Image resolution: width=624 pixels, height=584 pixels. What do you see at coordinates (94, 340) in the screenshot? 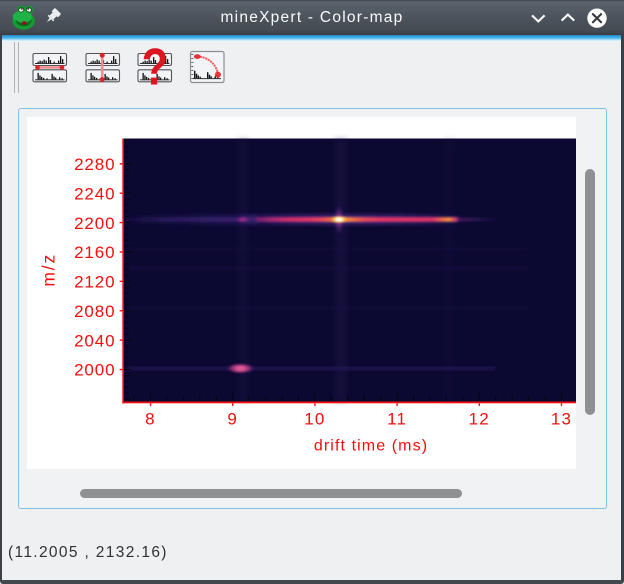
I see `svg-text: 2040` at bounding box center [94, 340].